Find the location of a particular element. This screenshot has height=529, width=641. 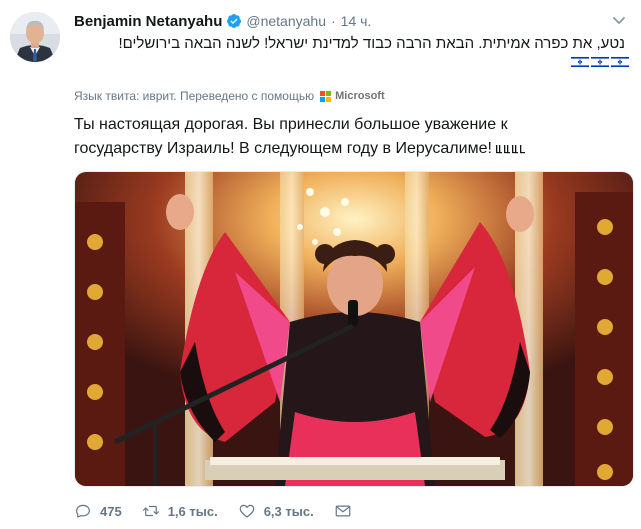

tweet-header: Benjamin Netanyahu @netanyahu · 14 ч. is located at coordinates (222, 21).